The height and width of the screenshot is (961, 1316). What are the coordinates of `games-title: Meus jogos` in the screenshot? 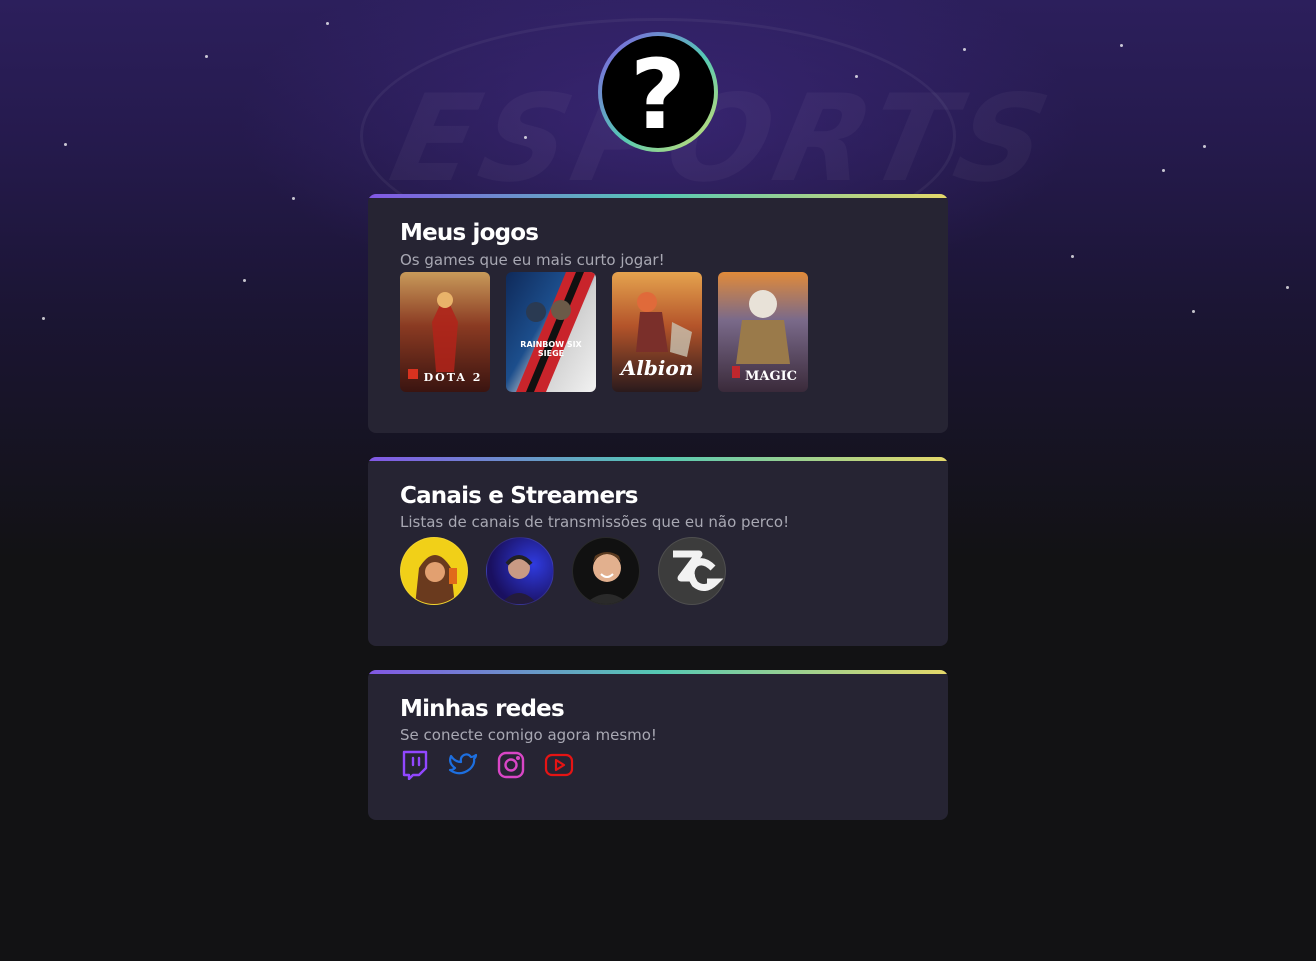 It's located at (469, 233).